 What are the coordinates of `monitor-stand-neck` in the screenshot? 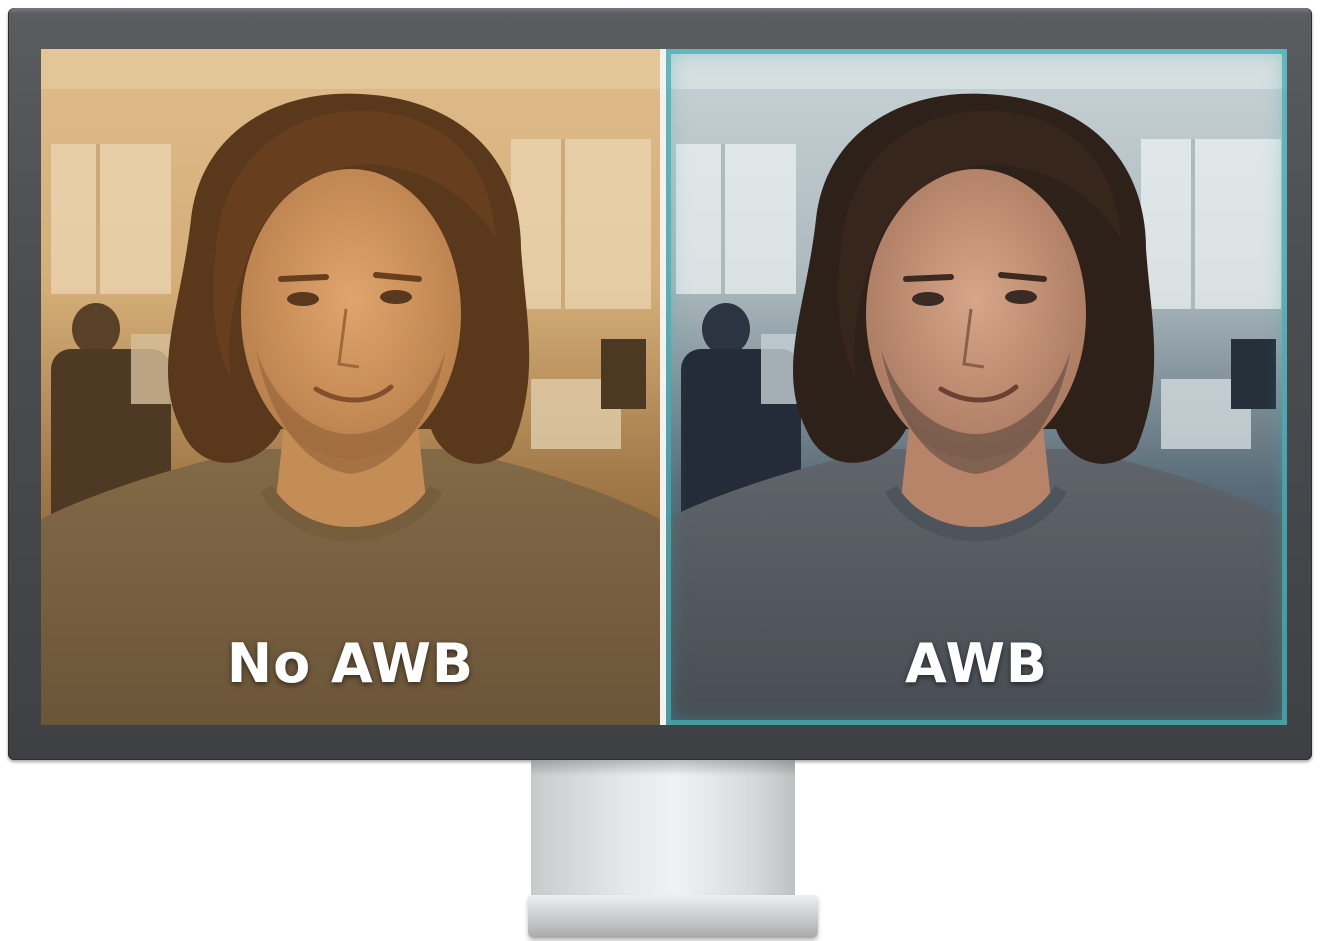 It's located at (663, 830).